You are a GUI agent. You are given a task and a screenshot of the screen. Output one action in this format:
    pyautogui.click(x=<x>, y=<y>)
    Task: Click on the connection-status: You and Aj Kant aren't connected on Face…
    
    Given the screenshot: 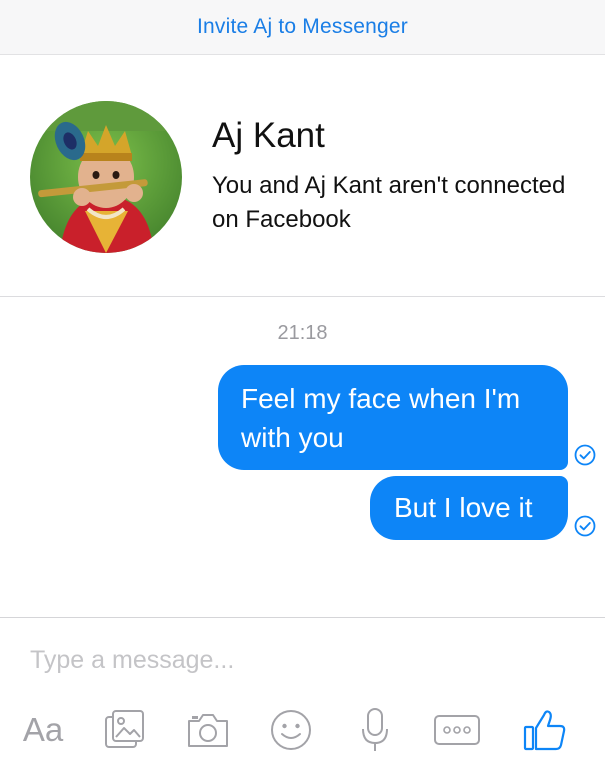 What is the action you would take?
    pyautogui.click(x=389, y=202)
    